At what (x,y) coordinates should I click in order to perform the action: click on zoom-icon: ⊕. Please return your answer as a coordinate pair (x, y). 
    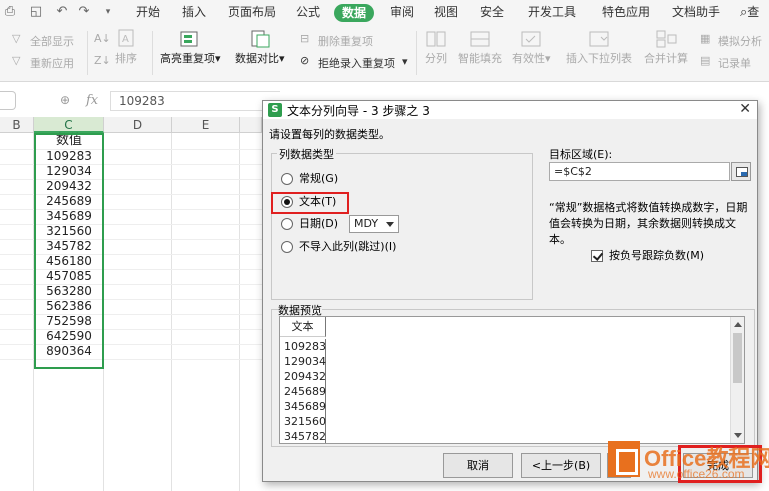
    Looking at the image, I should click on (65, 100).